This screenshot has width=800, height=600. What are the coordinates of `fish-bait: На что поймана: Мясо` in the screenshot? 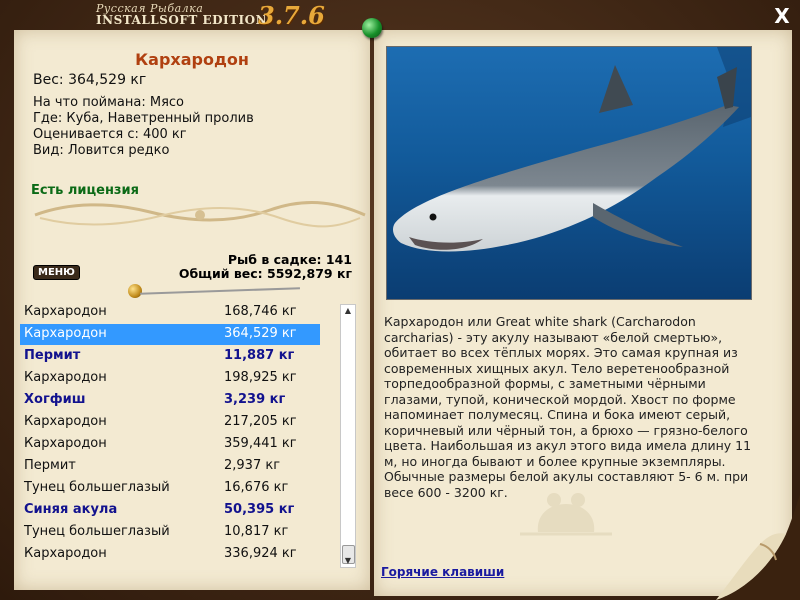 It's located at (109, 102).